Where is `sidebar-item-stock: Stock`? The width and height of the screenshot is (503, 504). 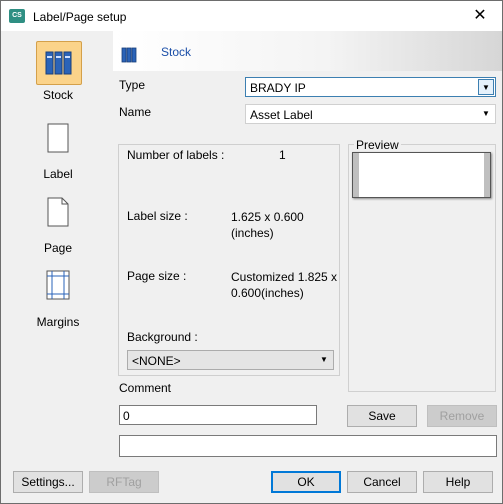
sidebar-item-stock: Stock is located at coordinates (58, 72).